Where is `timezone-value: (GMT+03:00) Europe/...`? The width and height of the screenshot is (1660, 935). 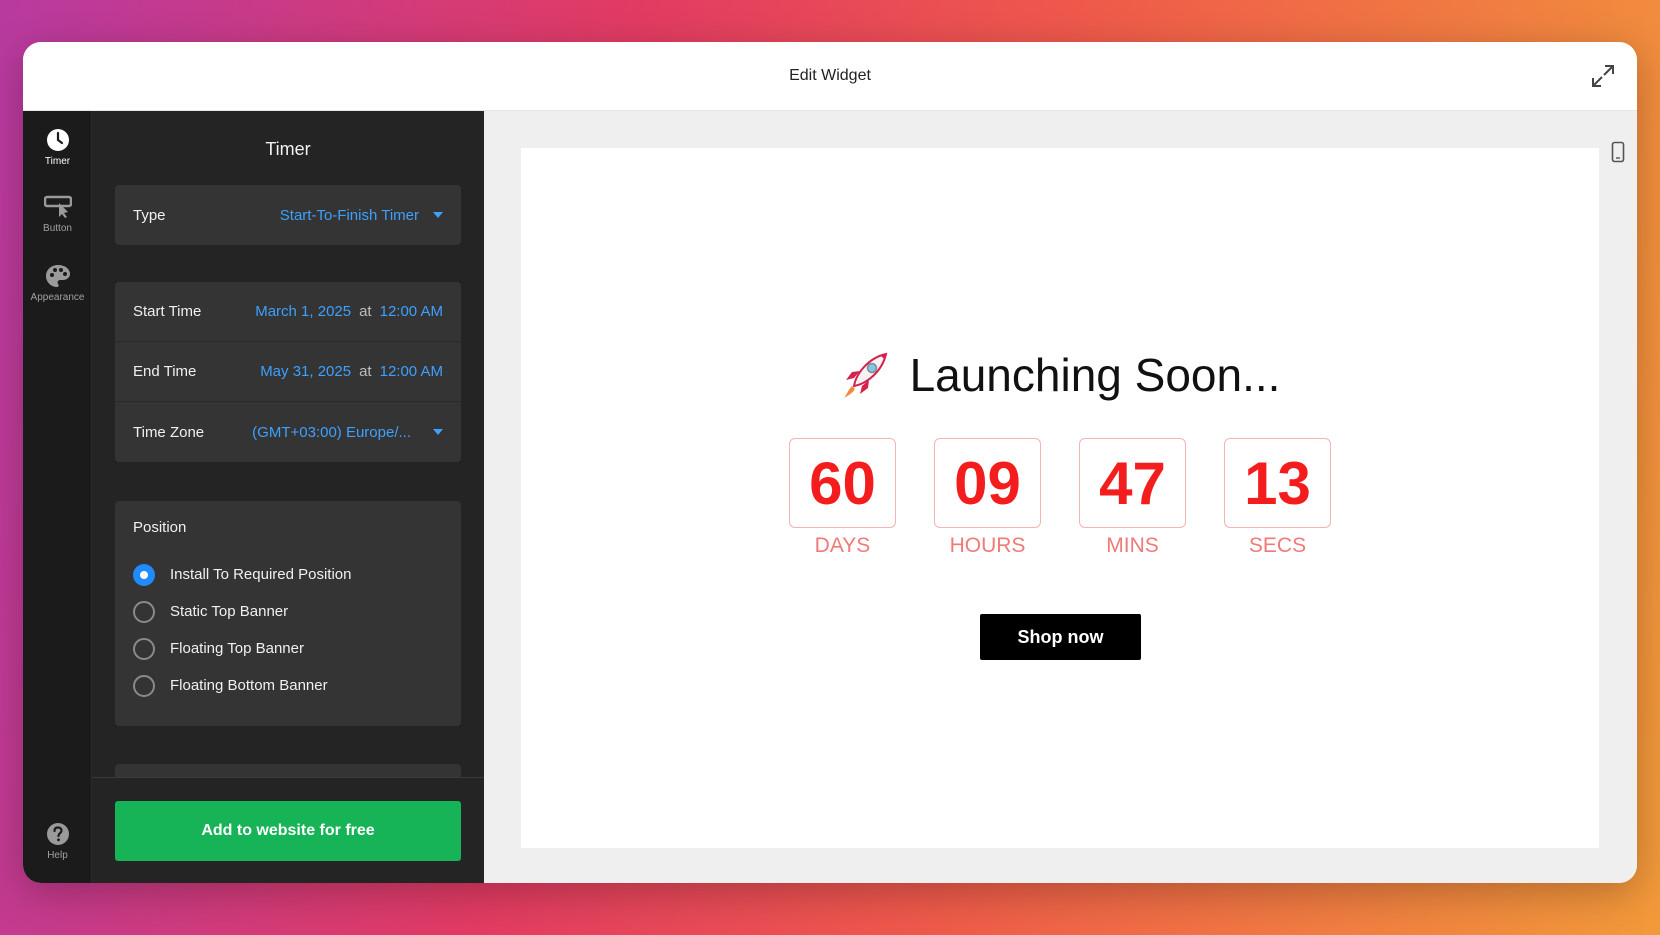 timezone-value: (GMT+03:00) Europe/... is located at coordinates (331, 432).